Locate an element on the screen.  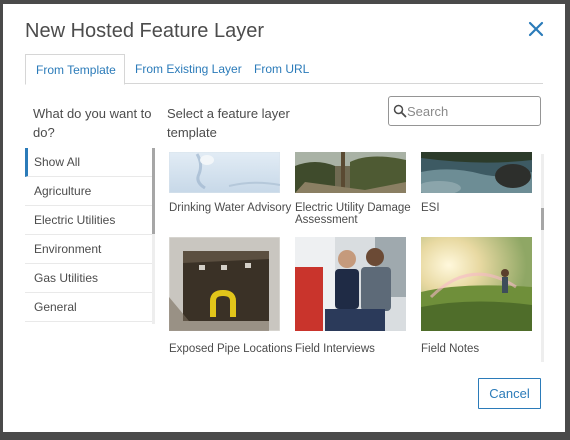
template-label: ESI is located at coordinates (430, 208).